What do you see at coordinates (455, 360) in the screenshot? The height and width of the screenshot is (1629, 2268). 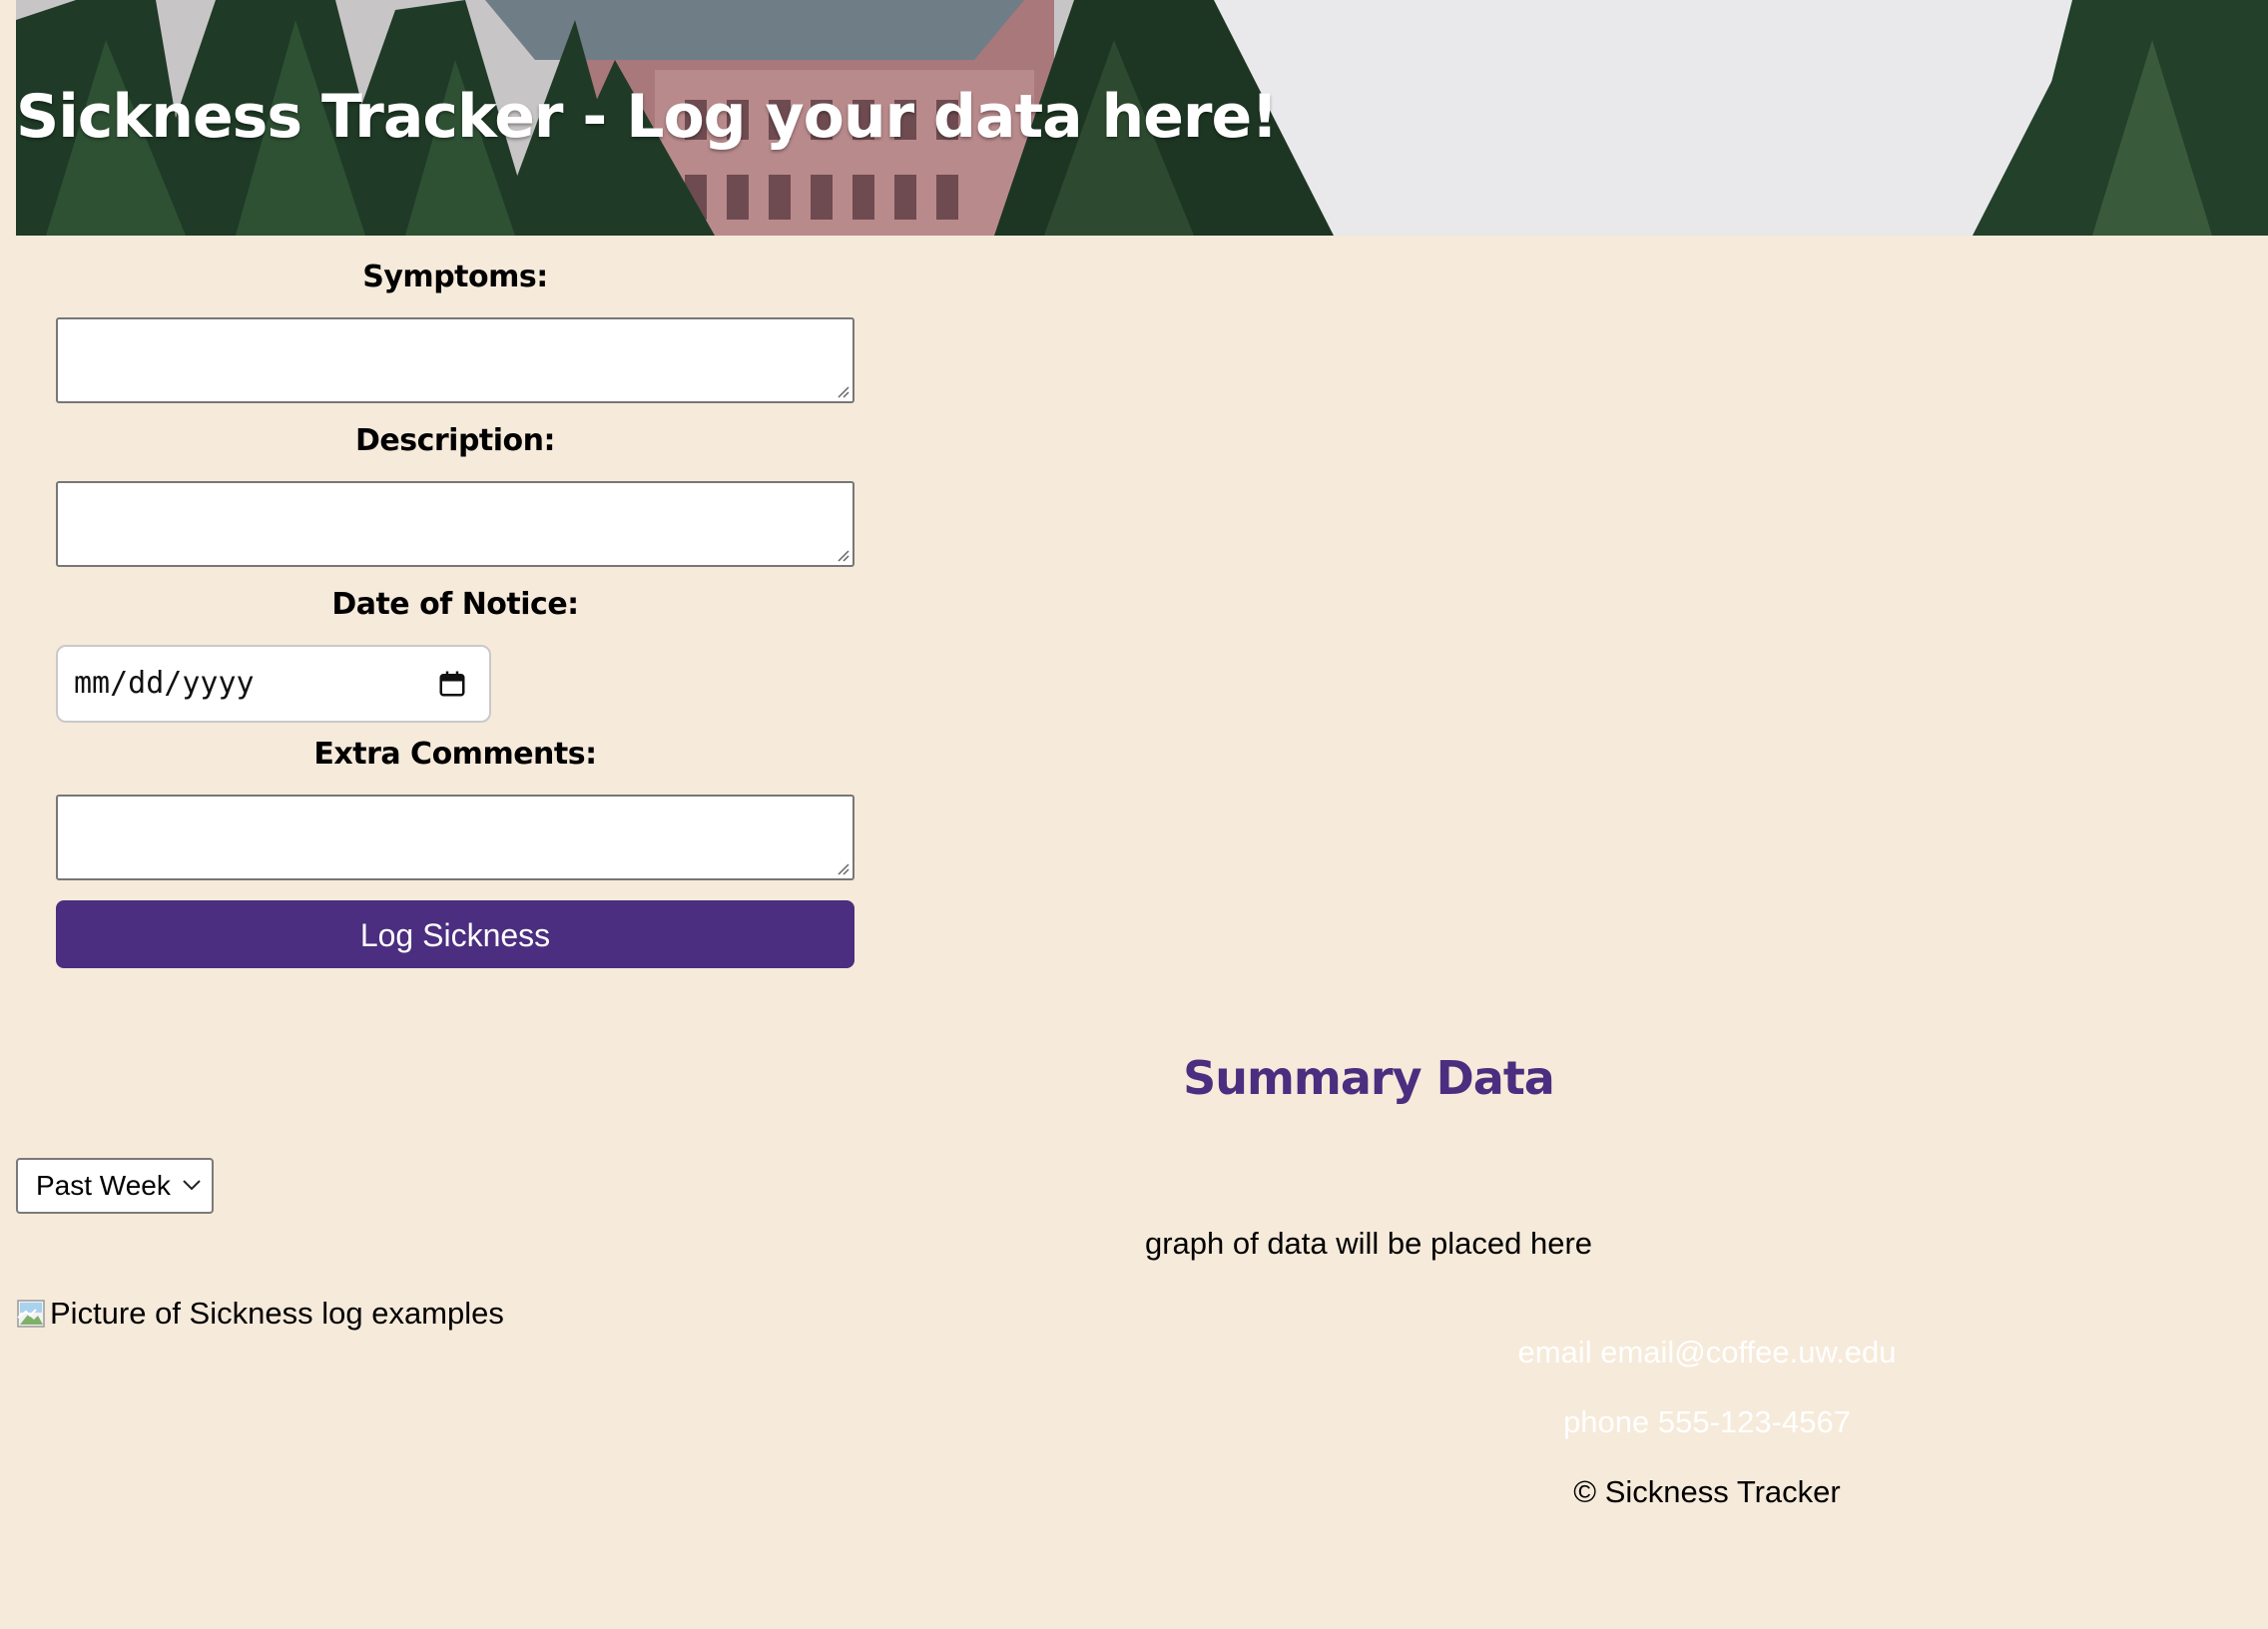 I see `symptoms-textarea` at bounding box center [455, 360].